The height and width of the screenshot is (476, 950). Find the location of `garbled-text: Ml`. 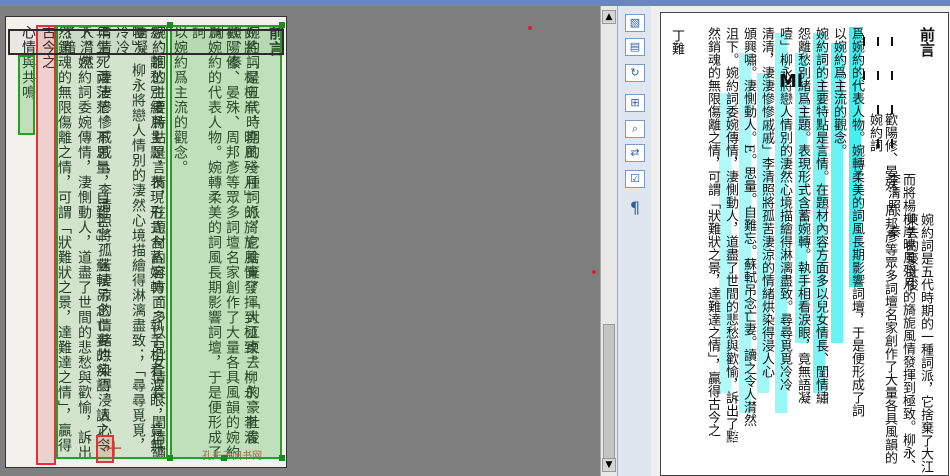

garbled-text: Ml is located at coordinates (791, 81).